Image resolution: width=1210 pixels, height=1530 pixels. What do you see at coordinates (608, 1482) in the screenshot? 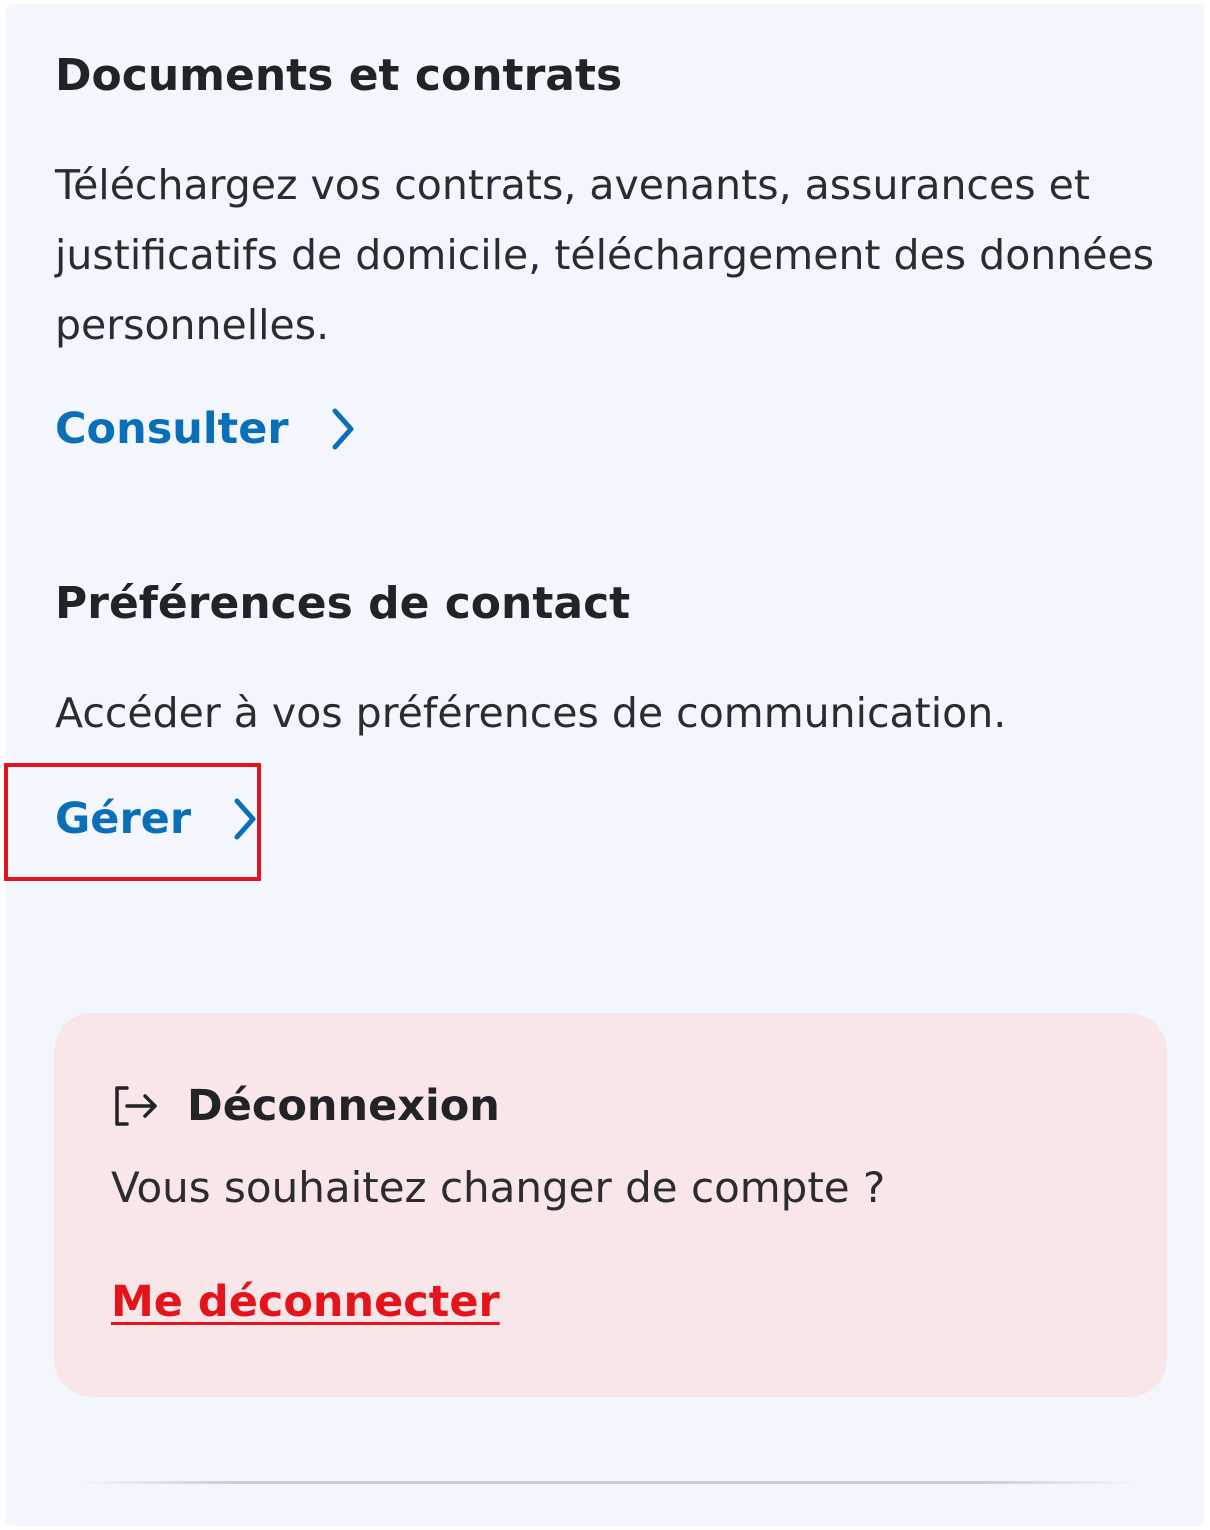
I see `bottom-divider` at bounding box center [608, 1482].